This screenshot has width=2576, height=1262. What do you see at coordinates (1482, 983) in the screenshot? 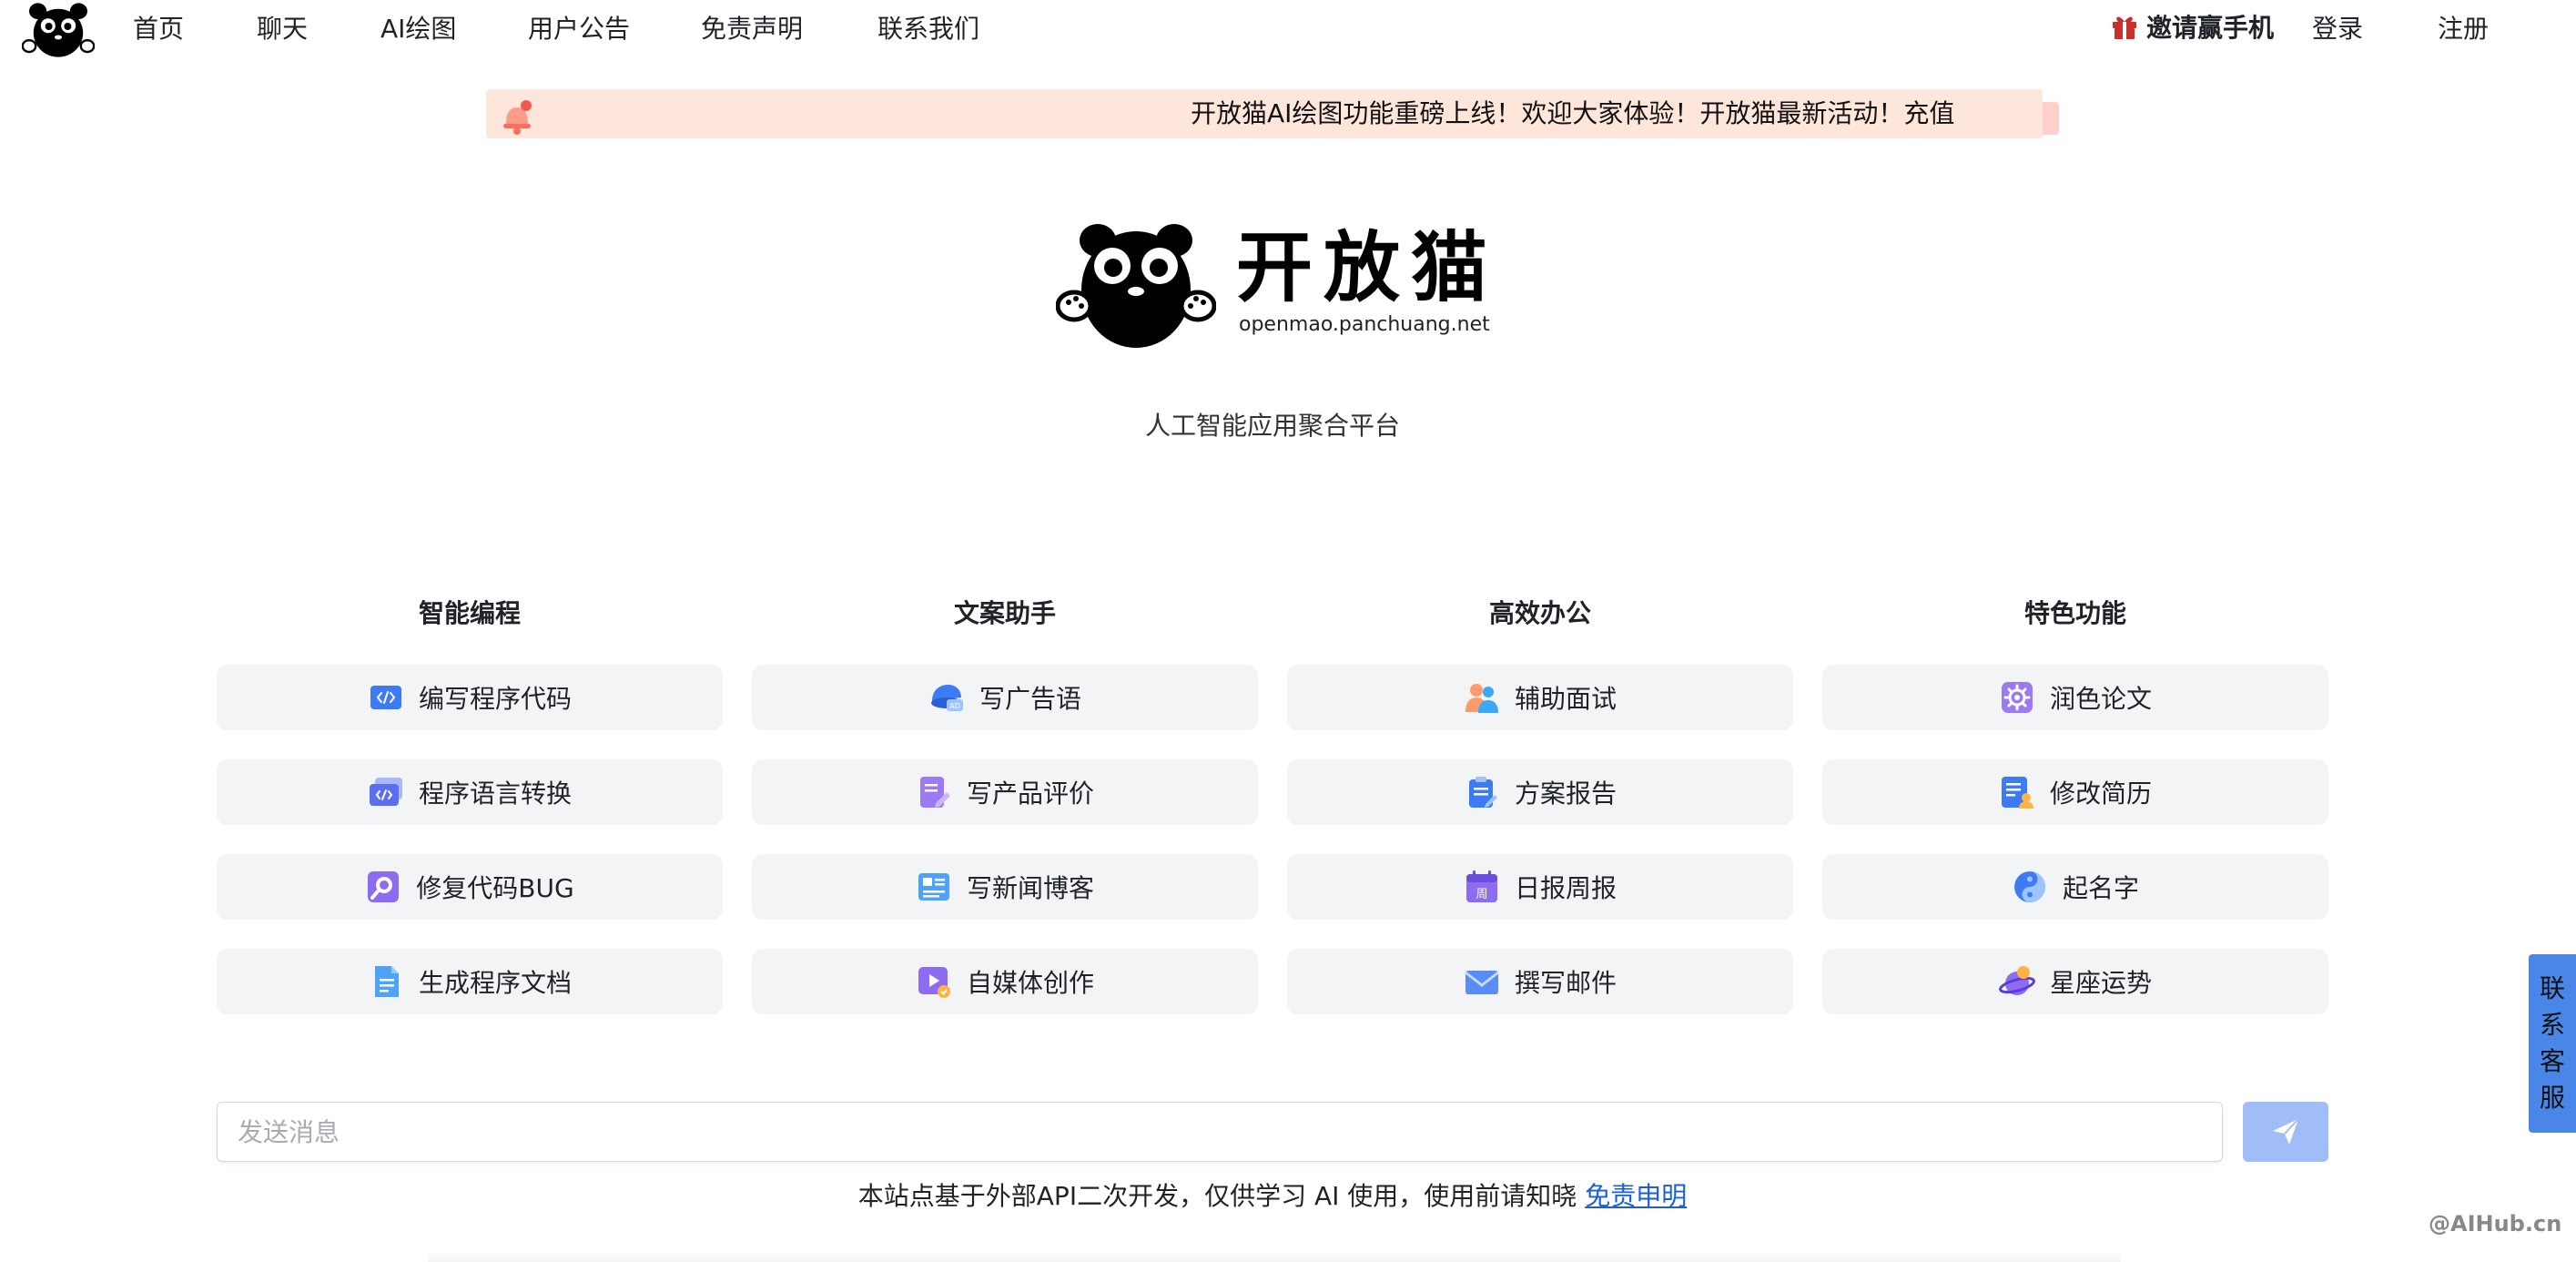
I see `mail-icon` at bounding box center [1482, 983].